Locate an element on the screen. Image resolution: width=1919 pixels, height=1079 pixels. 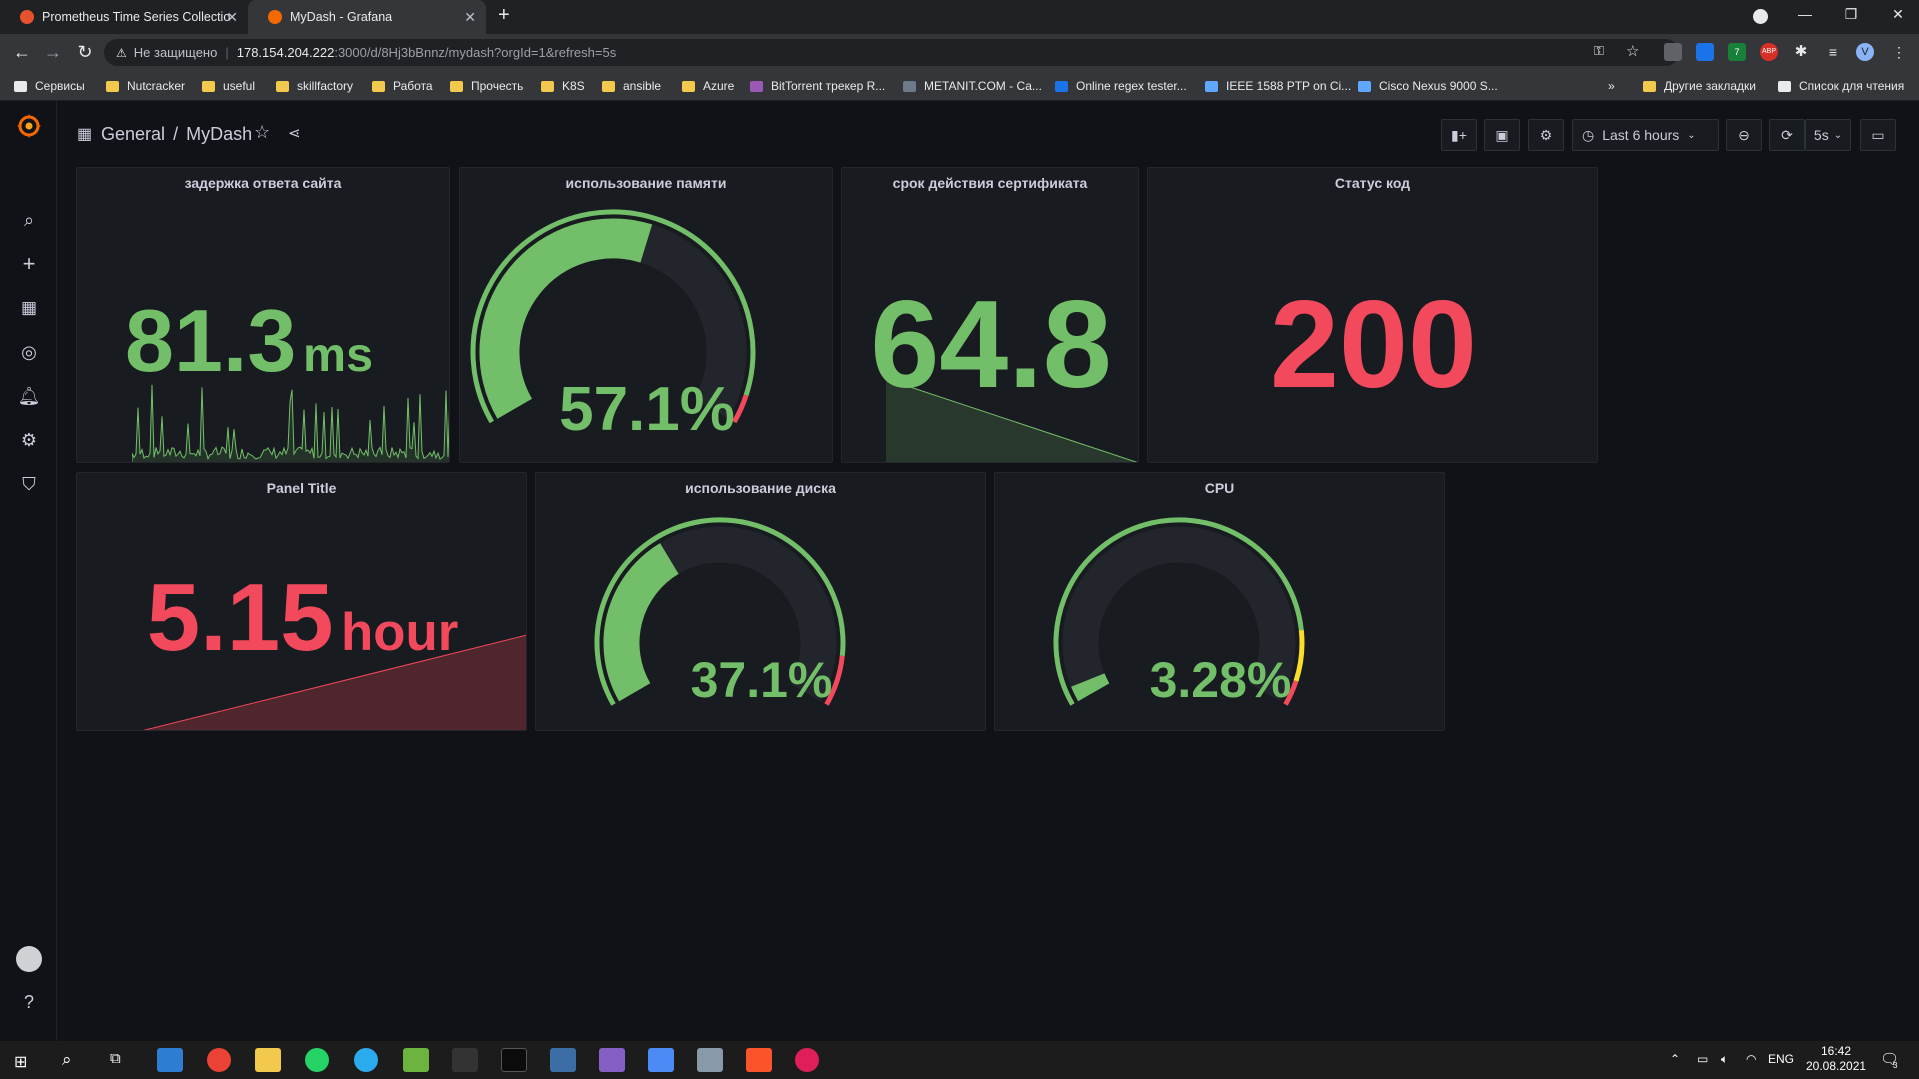
panel-memory: использование памяти 57.1% is located at coordinates (646, 315).